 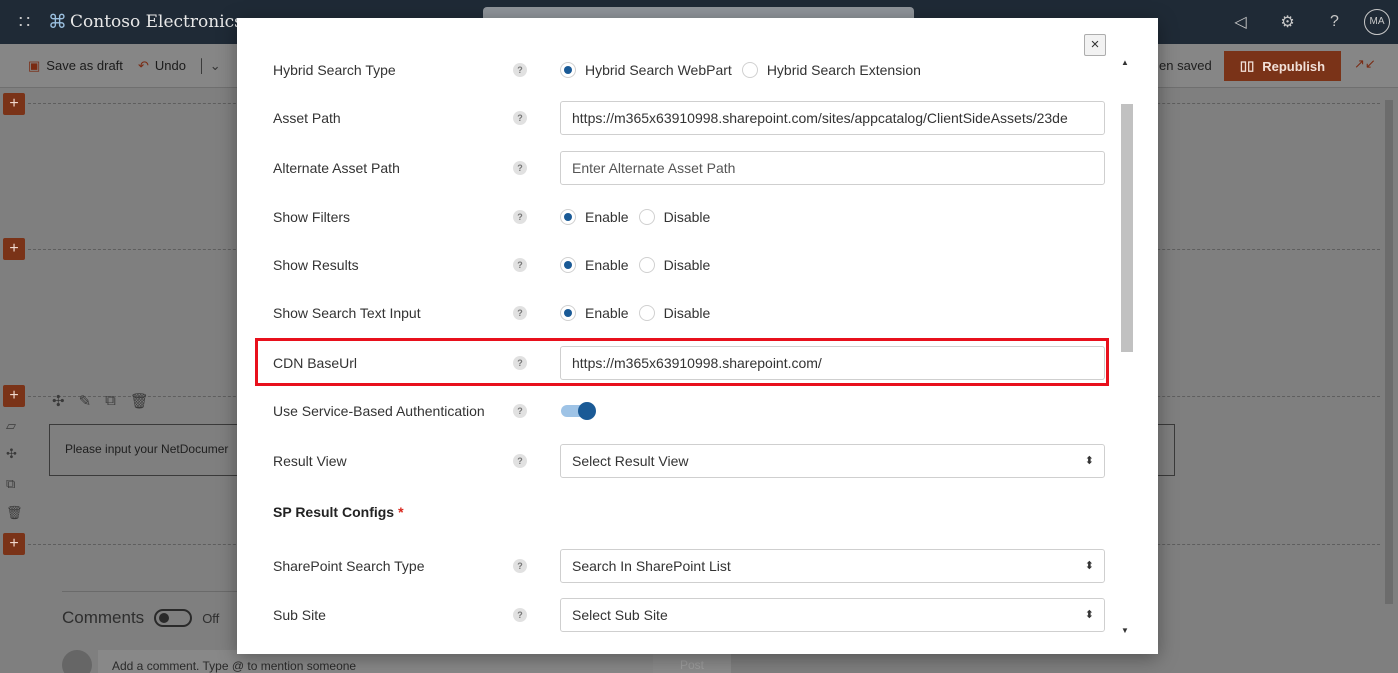 I want to click on scroll-up-icon: ▲, so click(x=1125, y=62).